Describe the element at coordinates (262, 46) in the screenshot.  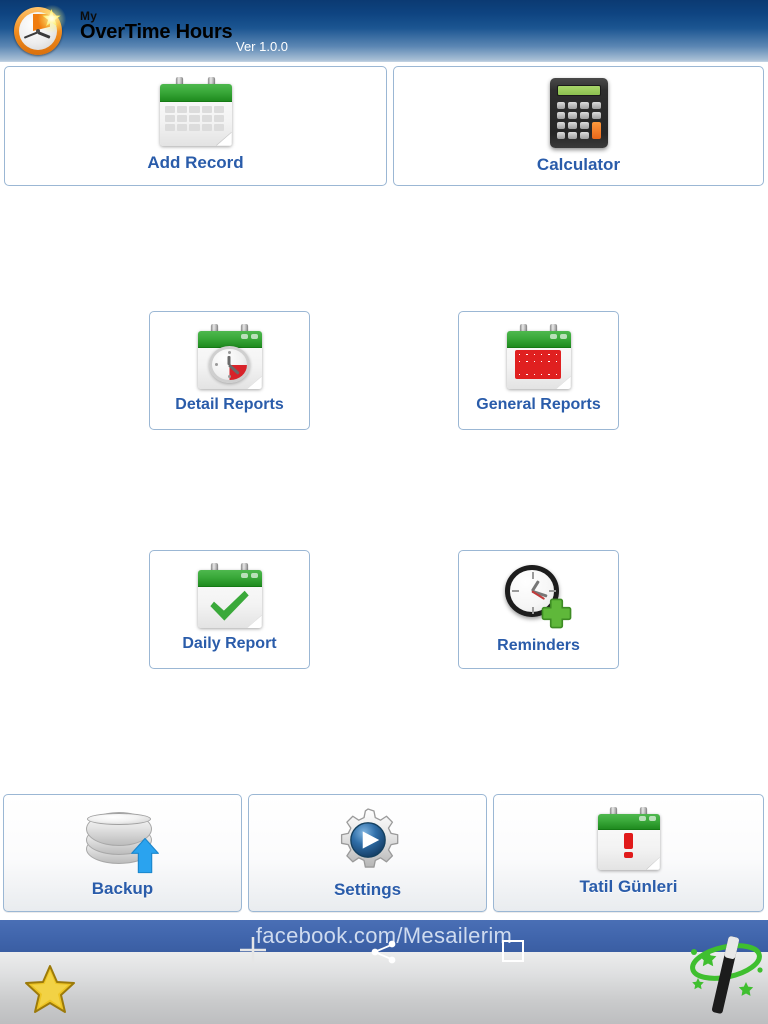
I see `app-version: Ver 1.0.0` at that location.